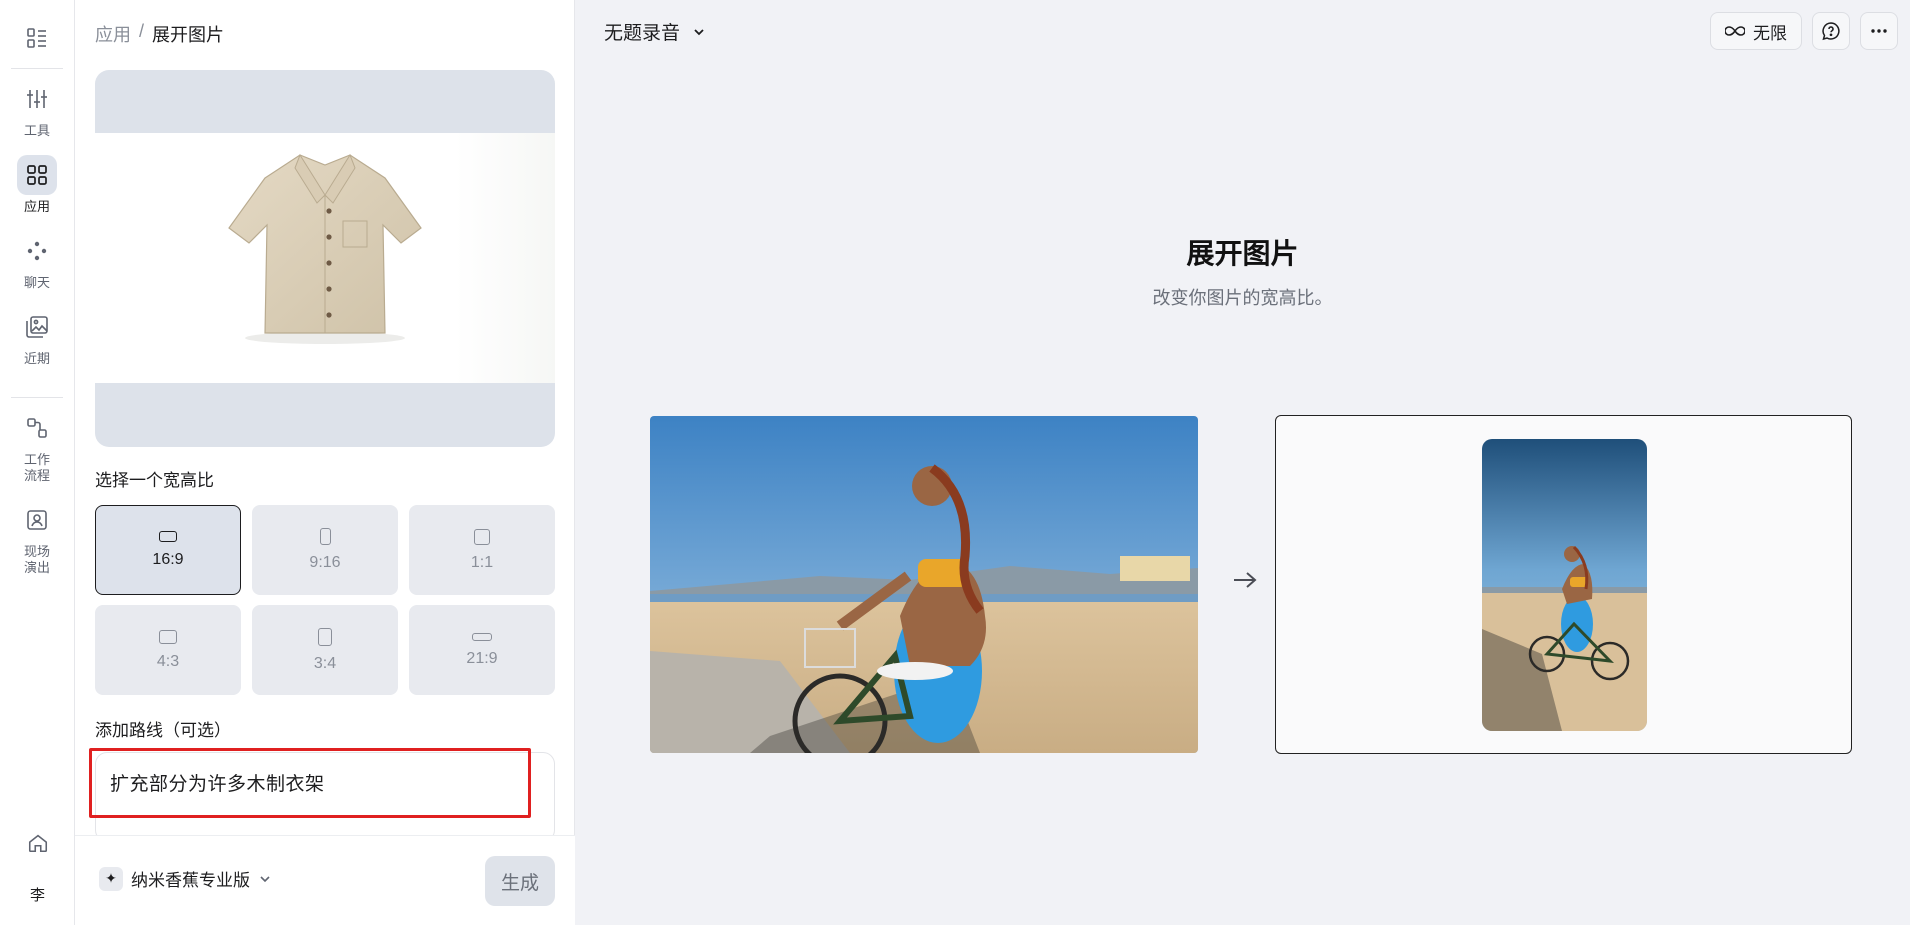 The width and height of the screenshot is (1910, 925). I want to click on sidebar-toggle-button, so click(37, 38).